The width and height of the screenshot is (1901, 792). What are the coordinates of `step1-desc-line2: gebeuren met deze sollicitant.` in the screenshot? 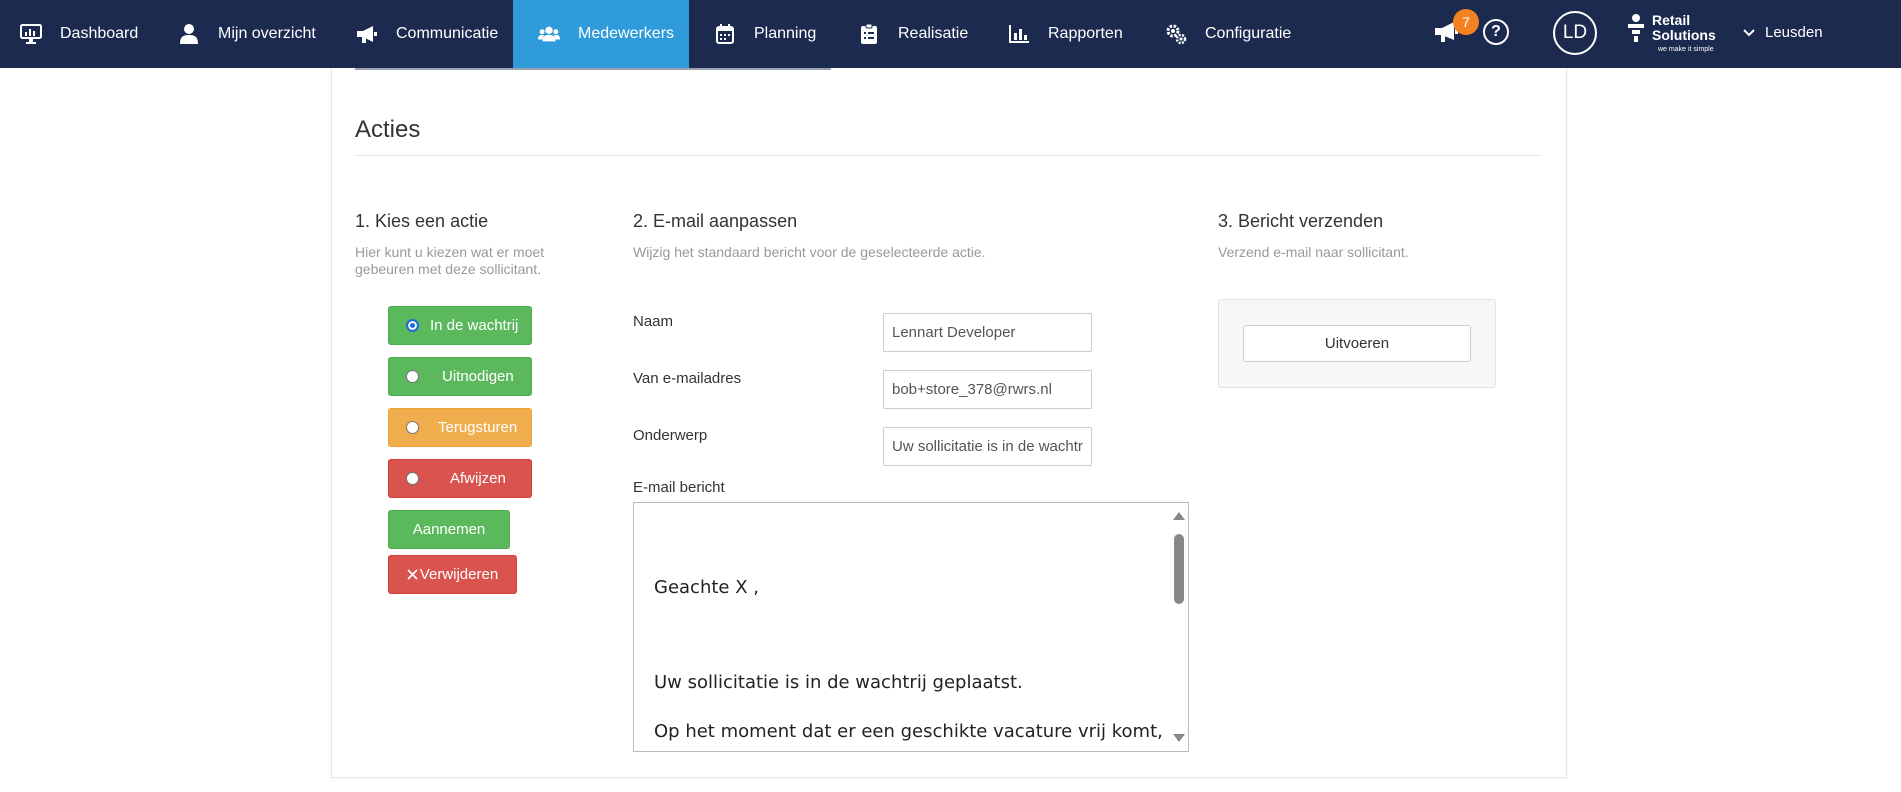 It's located at (448, 269).